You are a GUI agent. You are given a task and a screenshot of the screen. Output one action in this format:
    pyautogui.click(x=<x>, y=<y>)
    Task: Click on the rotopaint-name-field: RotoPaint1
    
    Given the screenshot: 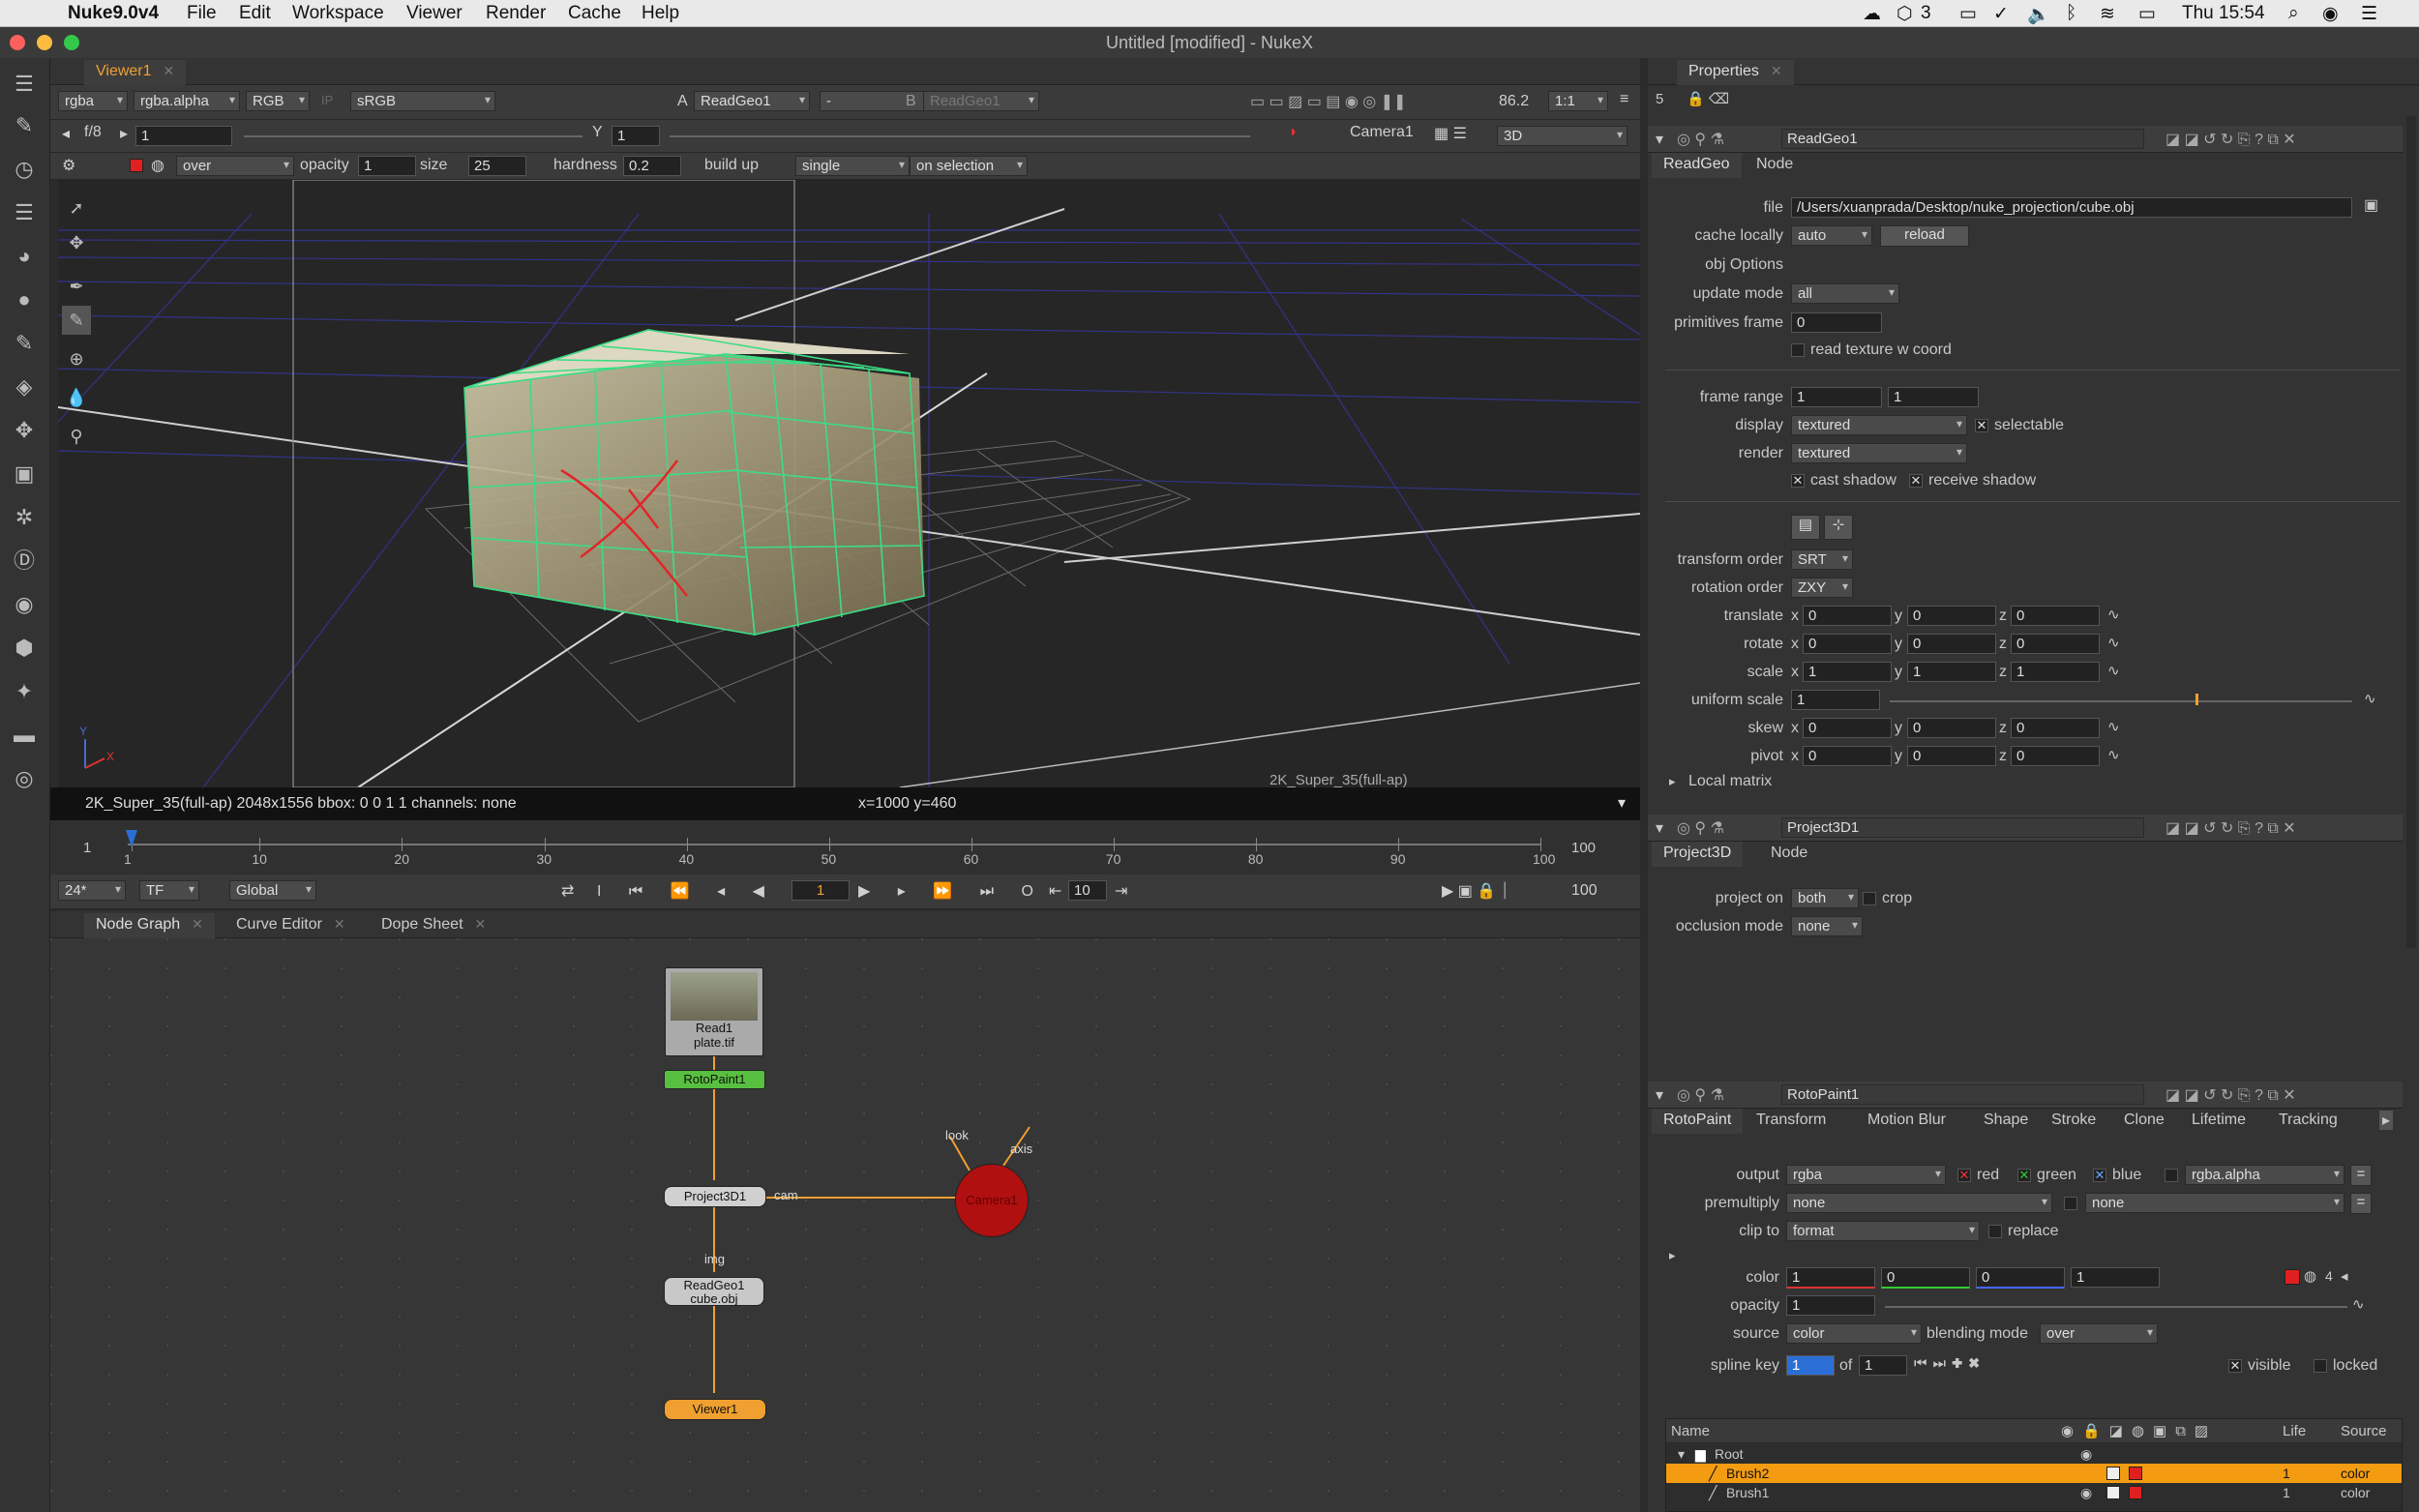 What is the action you would take?
    pyautogui.click(x=1963, y=1094)
    